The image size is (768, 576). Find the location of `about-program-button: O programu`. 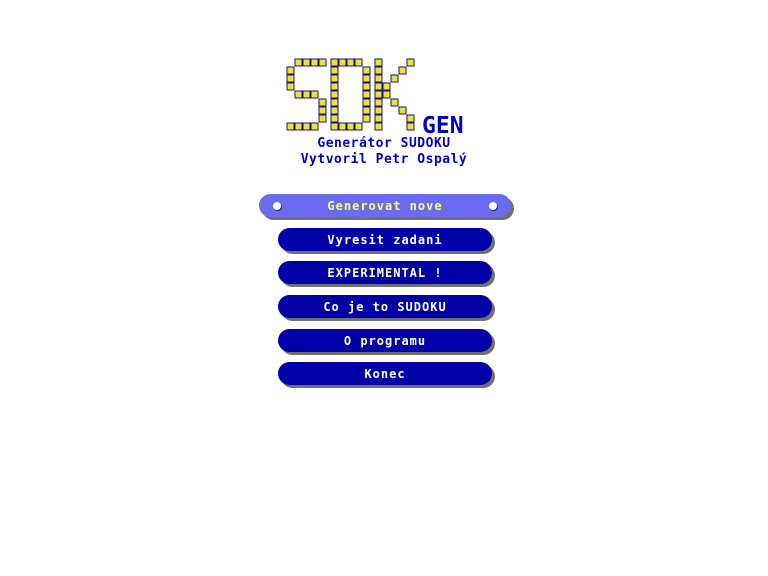

about-program-button: O programu is located at coordinates (385, 340).